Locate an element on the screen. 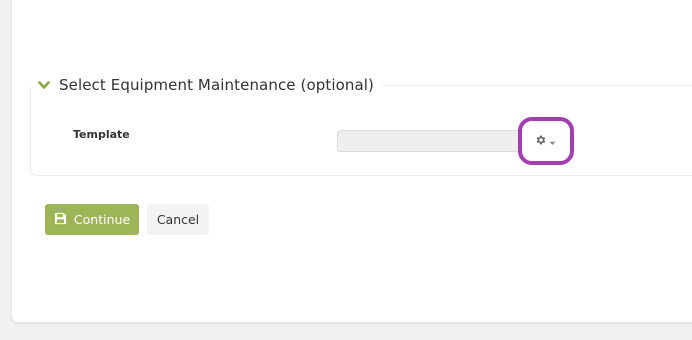 The height and width of the screenshot is (340, 692). template-settings-button is located at coordinates (545, 141).